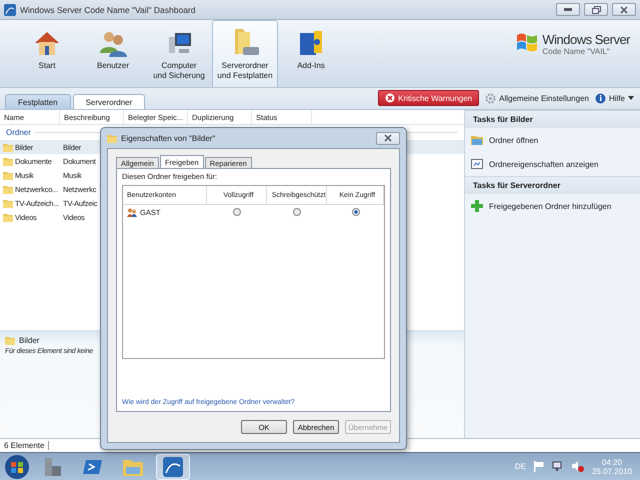 Image resolution: width=640 pixels, height=480 pixels. I want to click on clock-time: 04:20, so click(612, 462).